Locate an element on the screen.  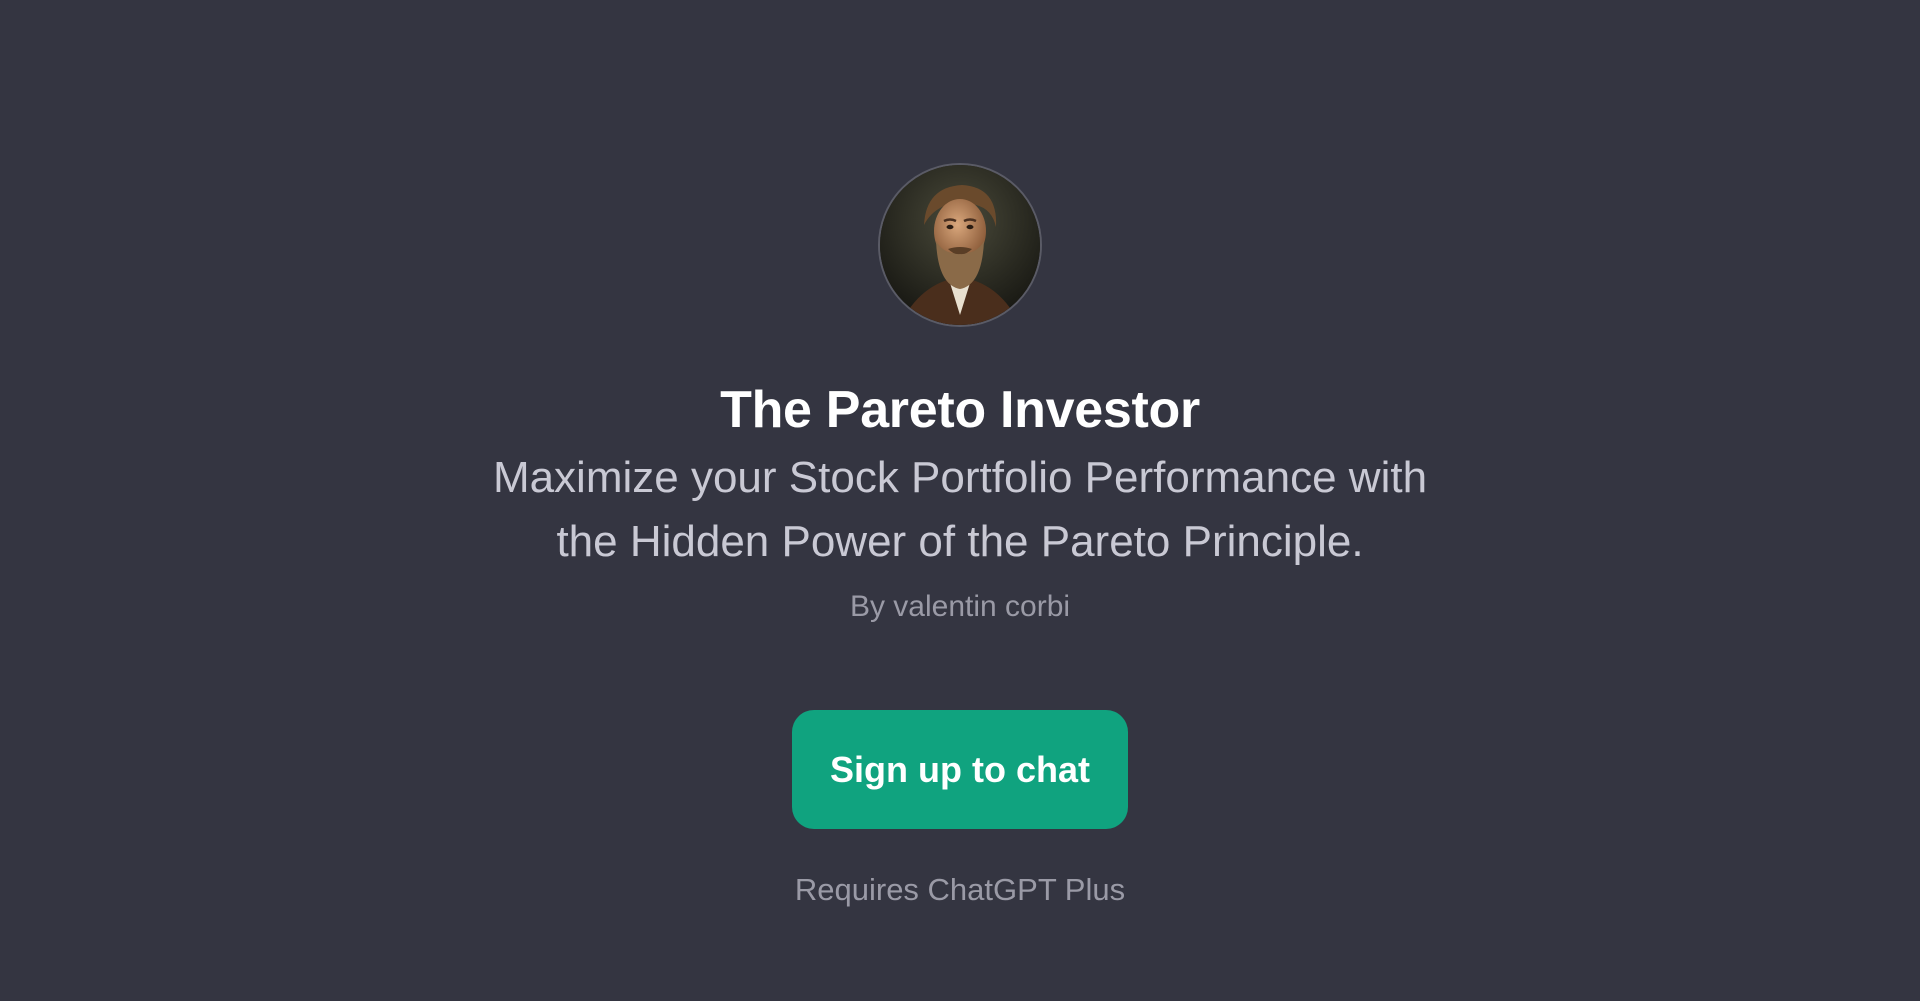
portrait-avatar-icon is located at coordinates (960, 245).